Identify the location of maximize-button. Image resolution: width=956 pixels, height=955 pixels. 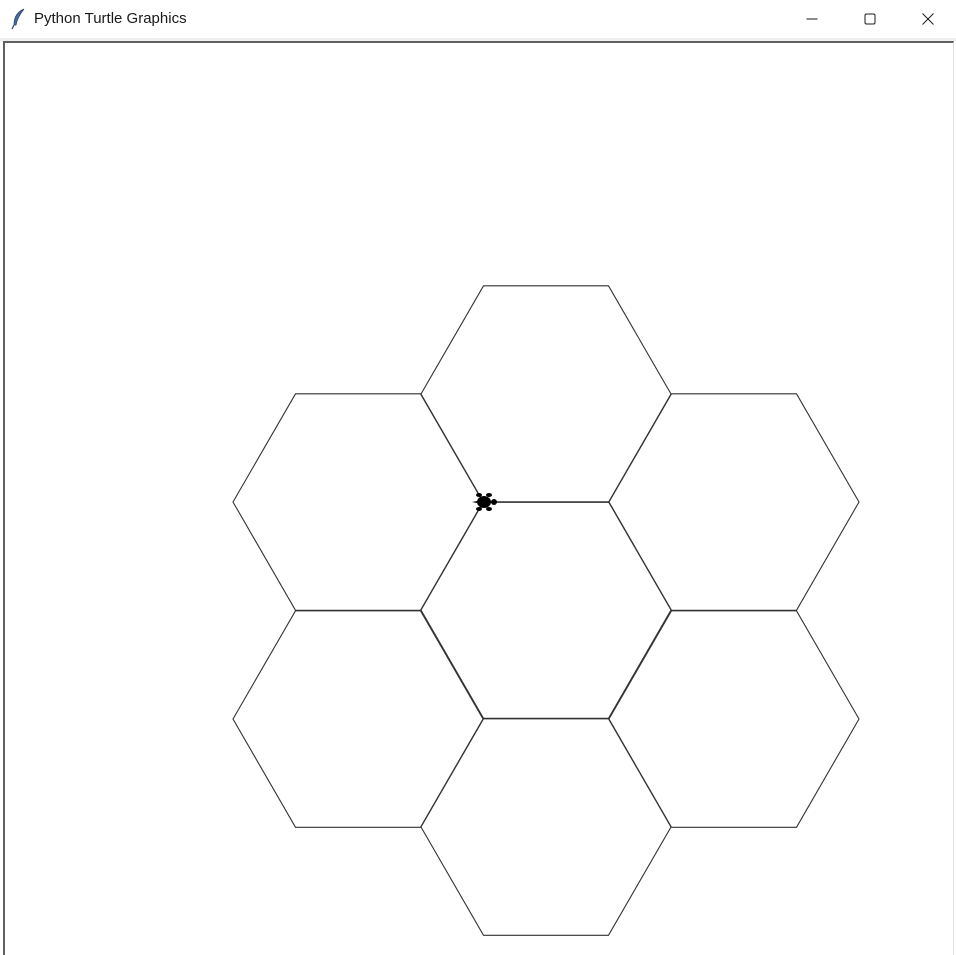
(870, 19).